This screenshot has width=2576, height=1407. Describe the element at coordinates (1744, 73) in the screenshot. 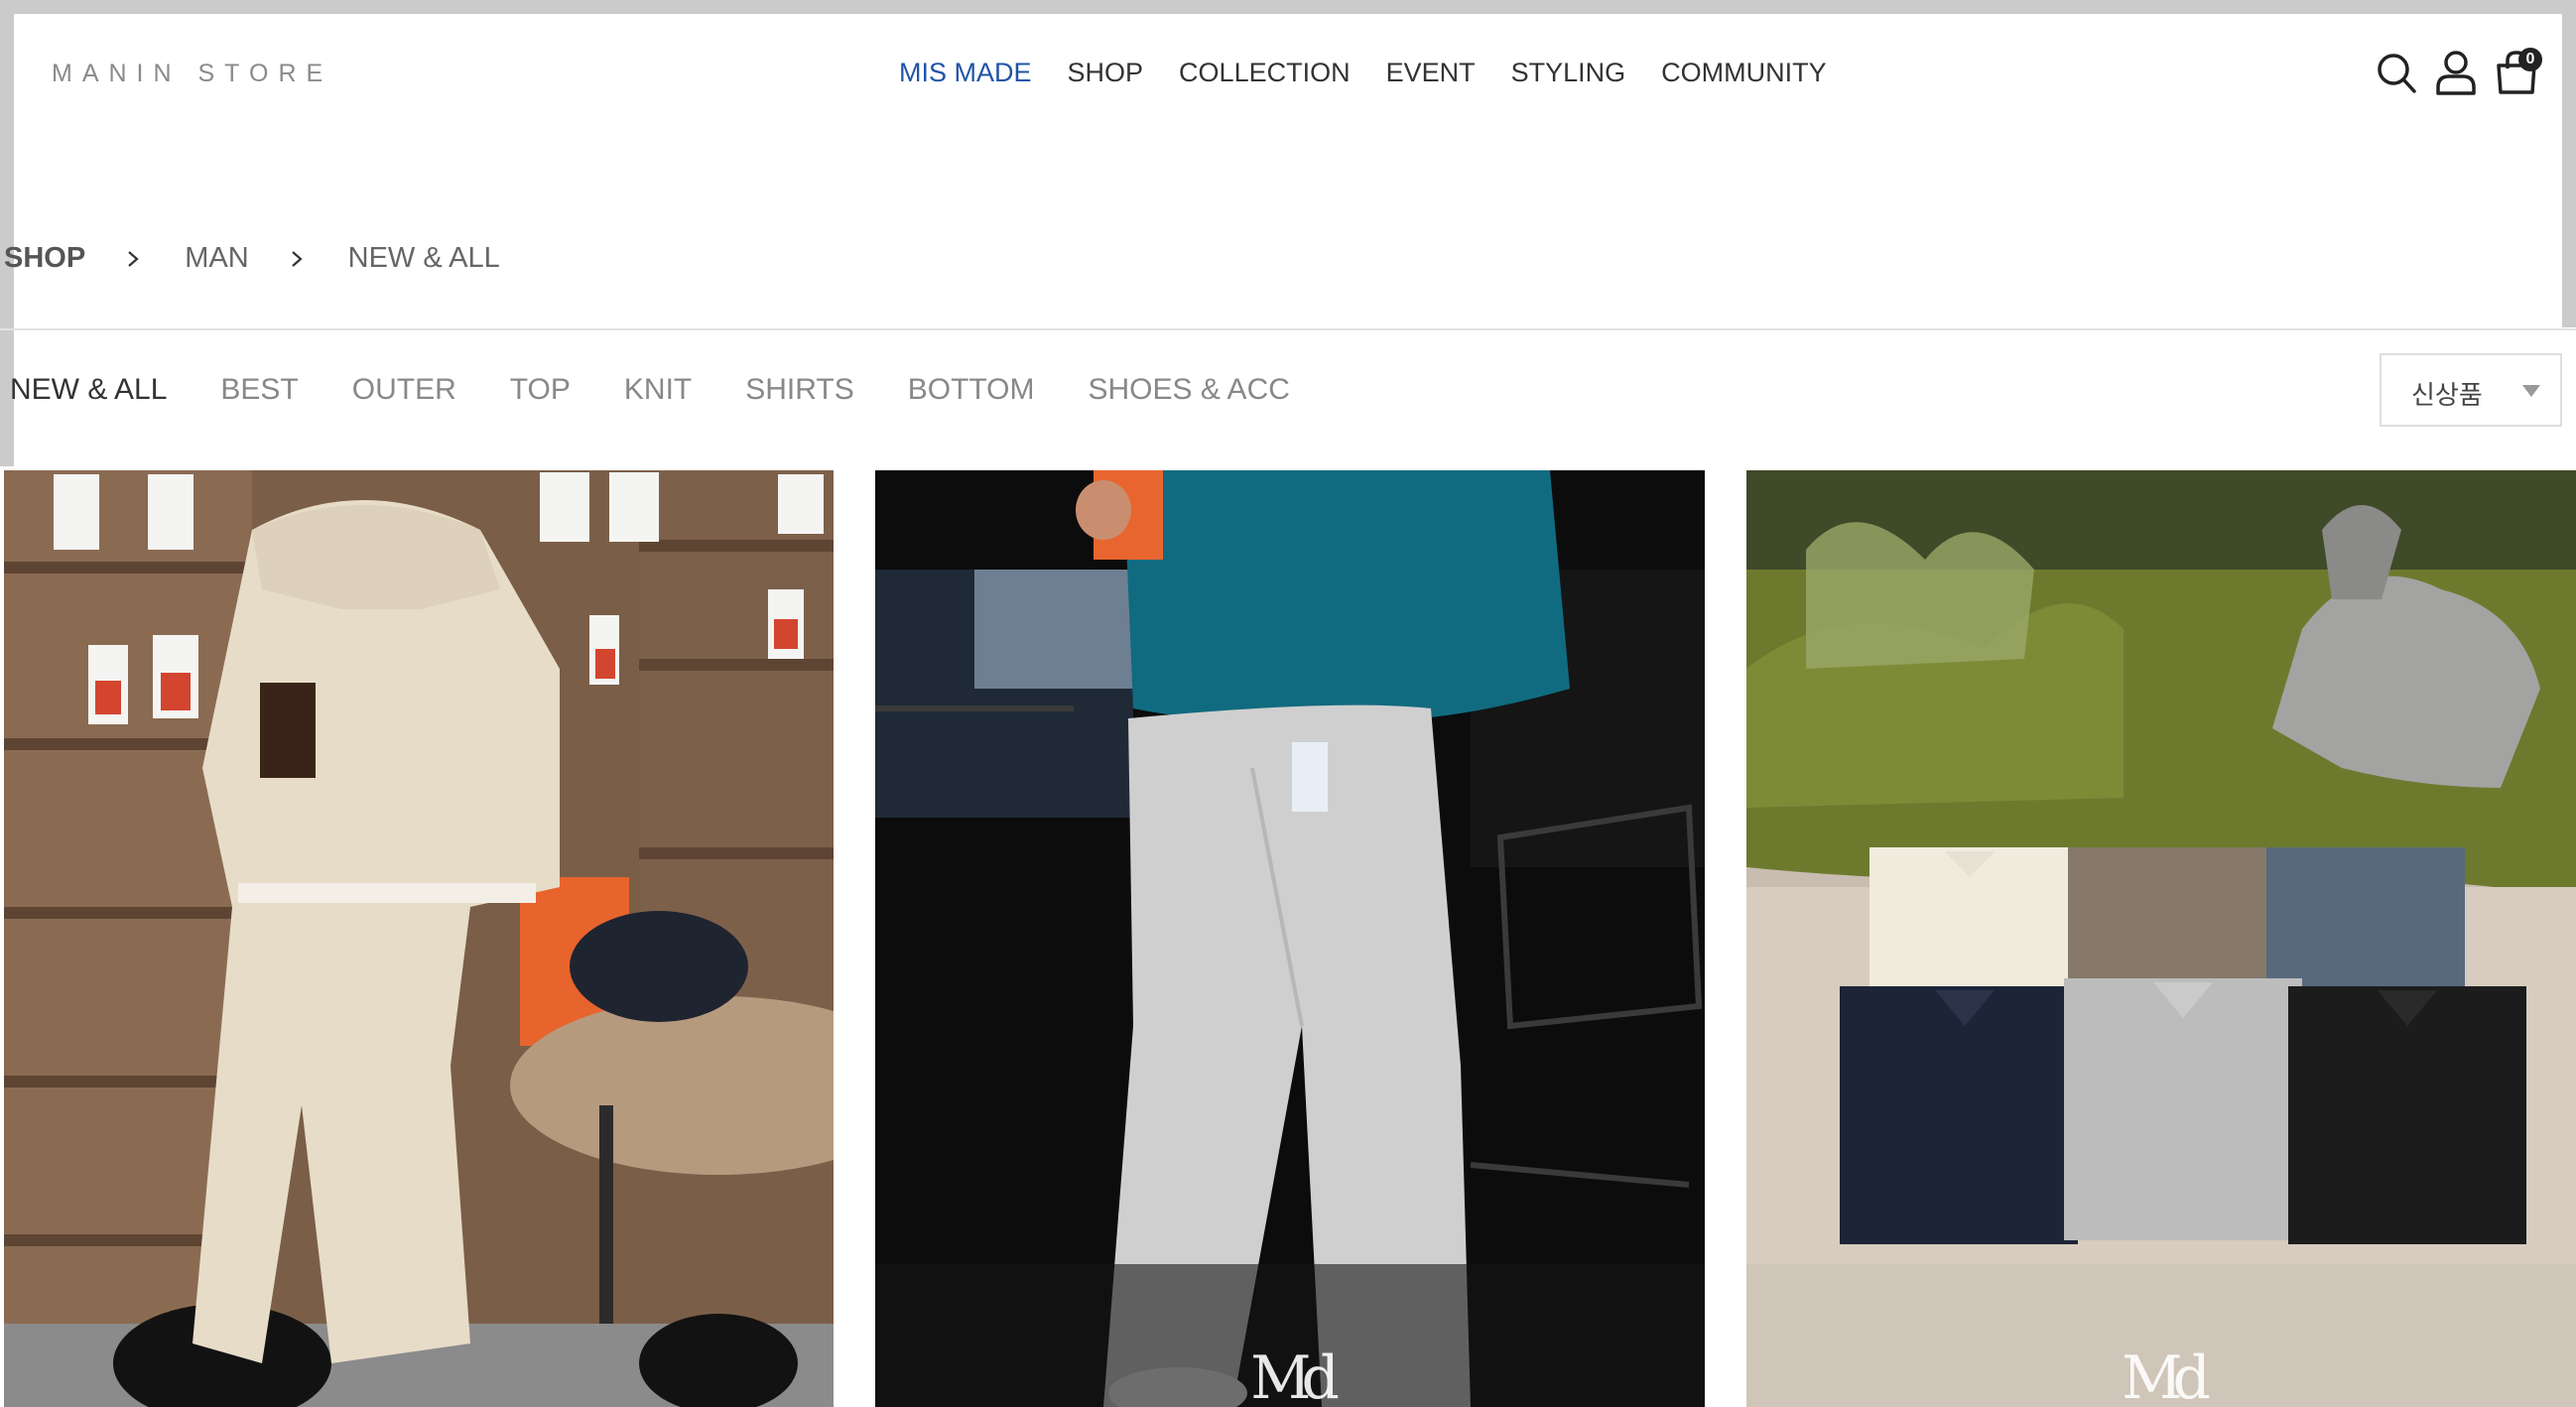

I see `nav-item-community: COMMUNITY` at that location.